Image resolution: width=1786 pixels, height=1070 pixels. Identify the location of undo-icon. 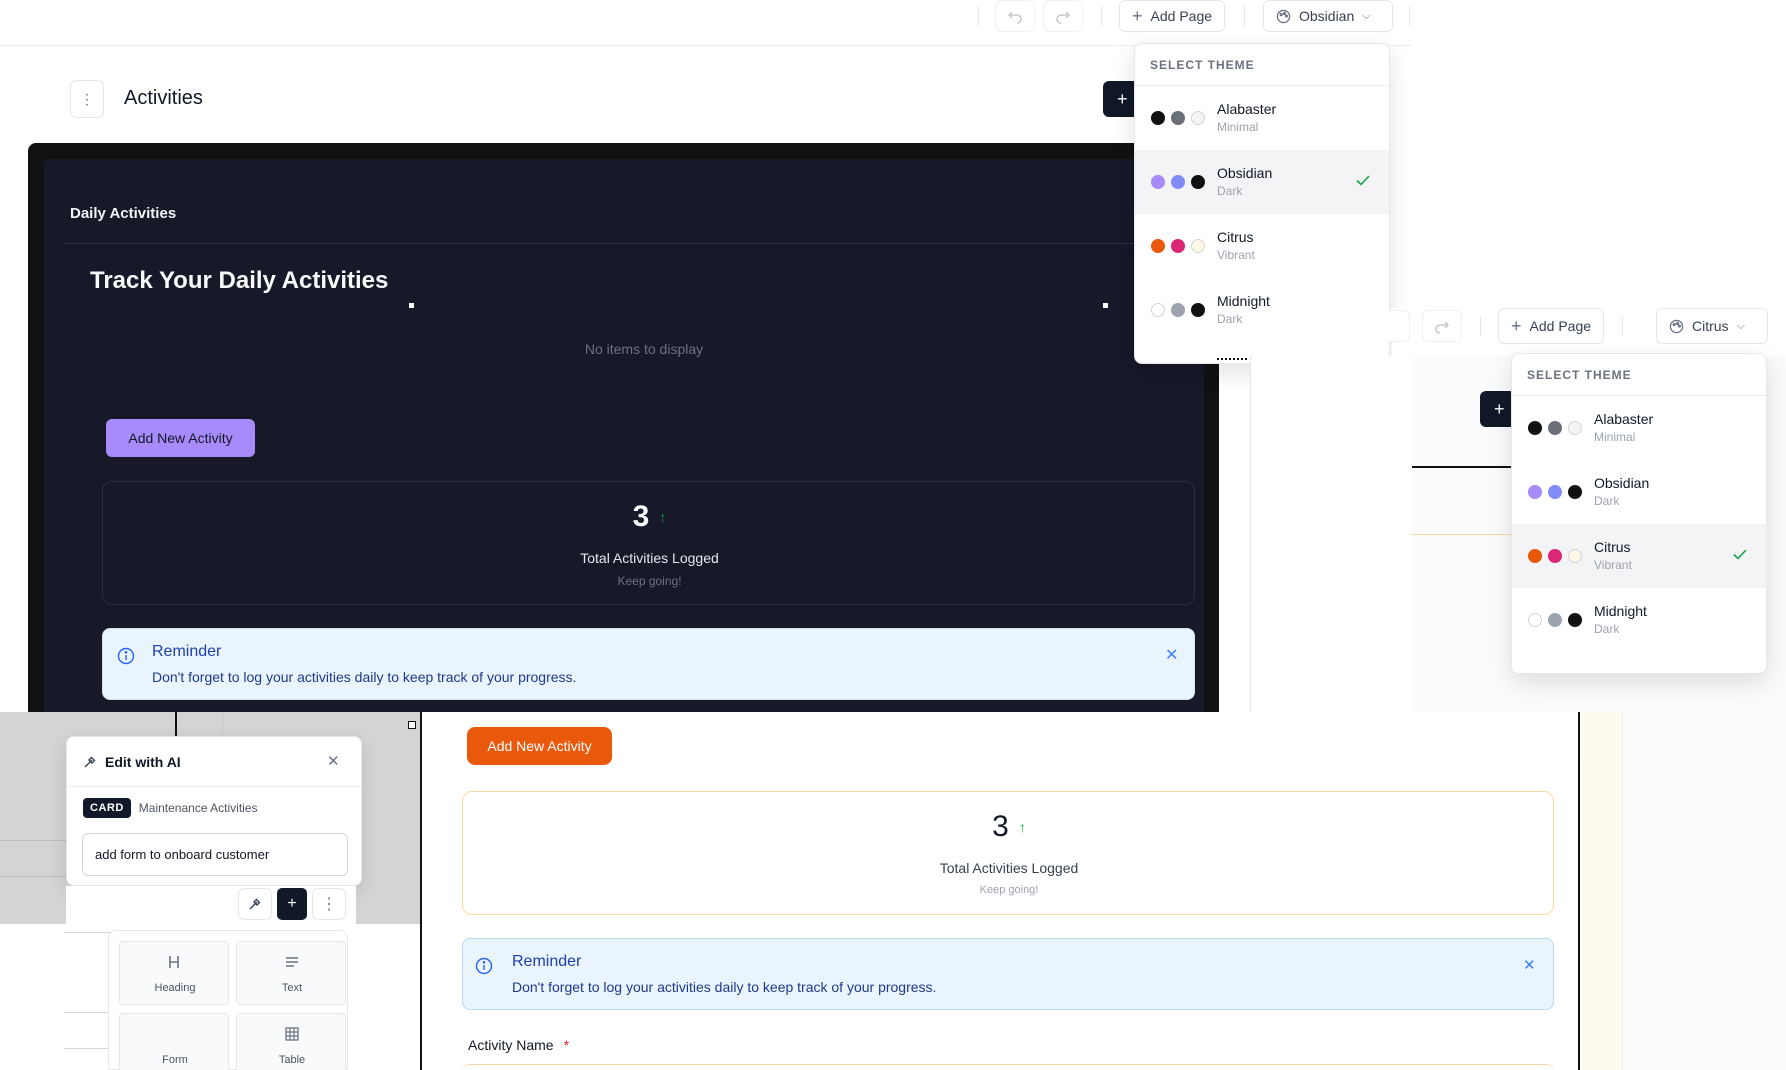
(1014, 17).